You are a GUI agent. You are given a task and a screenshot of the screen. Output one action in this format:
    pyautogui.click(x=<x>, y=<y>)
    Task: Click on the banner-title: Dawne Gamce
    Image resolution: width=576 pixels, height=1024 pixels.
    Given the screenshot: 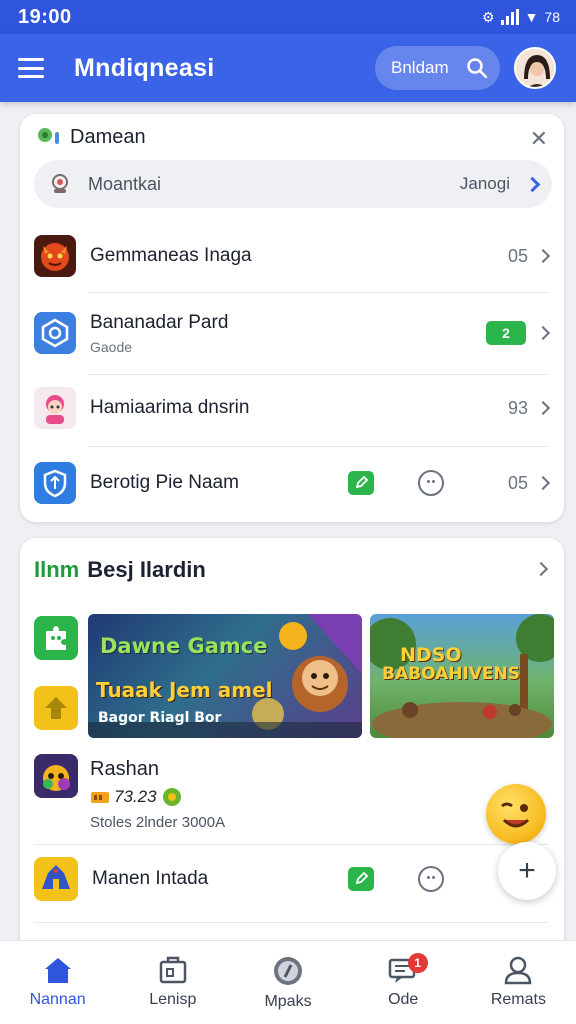 What is the action you would take?
    pyautogui.click(x=184, y=646)
    